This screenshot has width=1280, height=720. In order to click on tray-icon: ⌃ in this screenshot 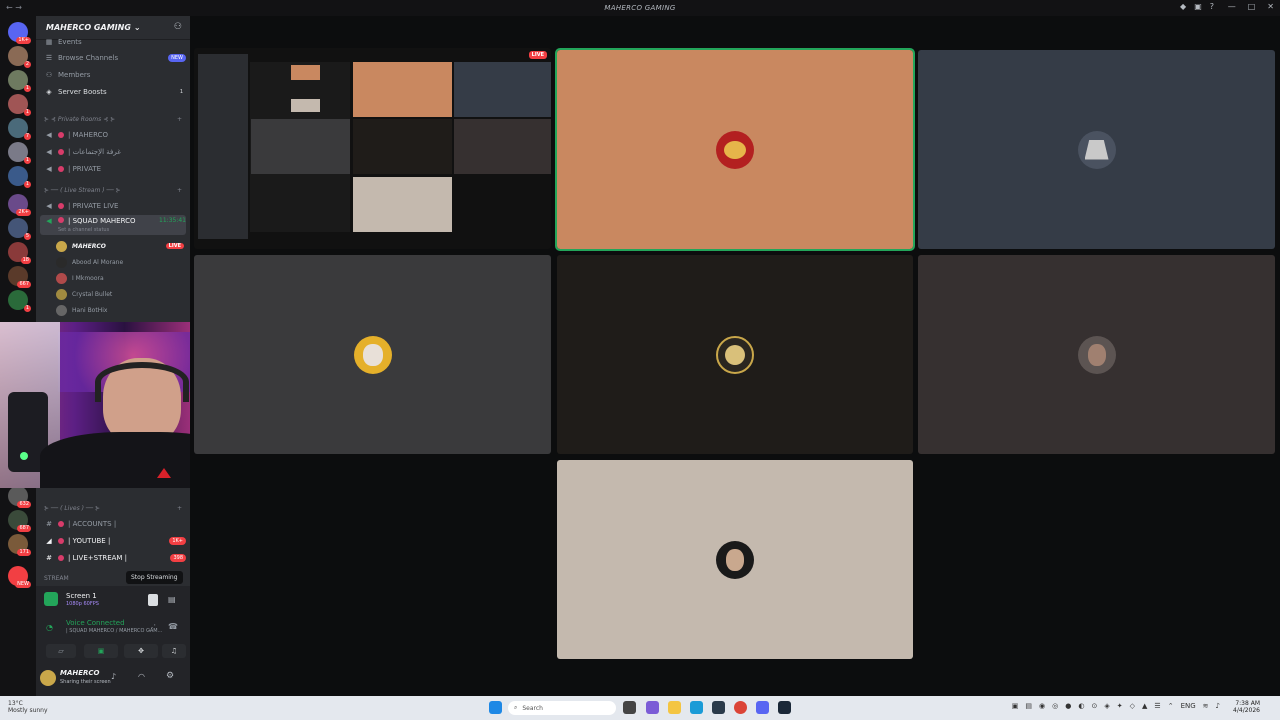, I will do `click(1171, 706)`.